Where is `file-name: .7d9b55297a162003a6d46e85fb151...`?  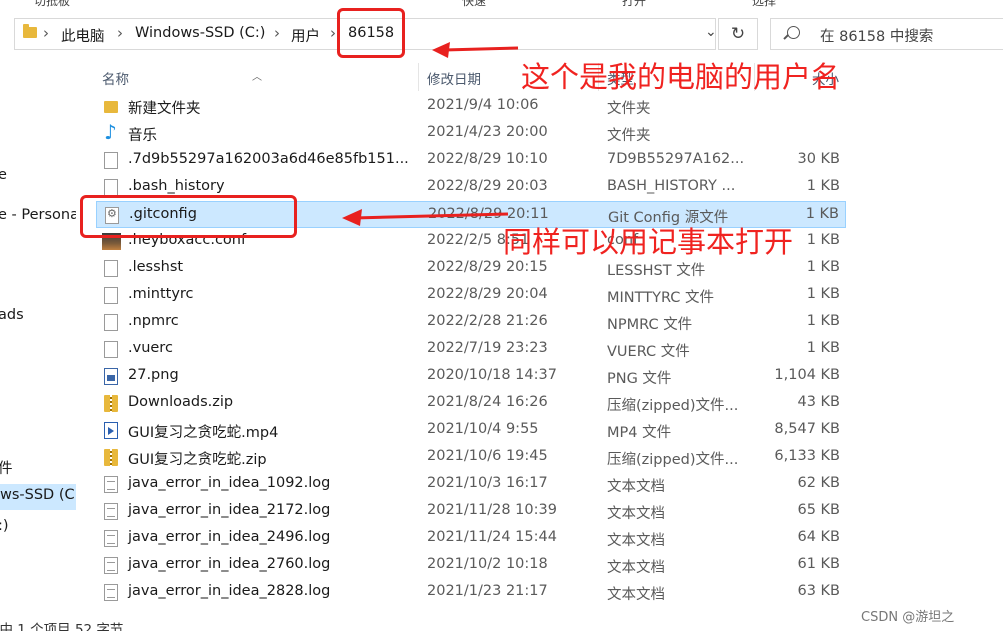 file-name: .7d9b55297a162003a6d46e85fb151... is located at coordinates (268, 159).